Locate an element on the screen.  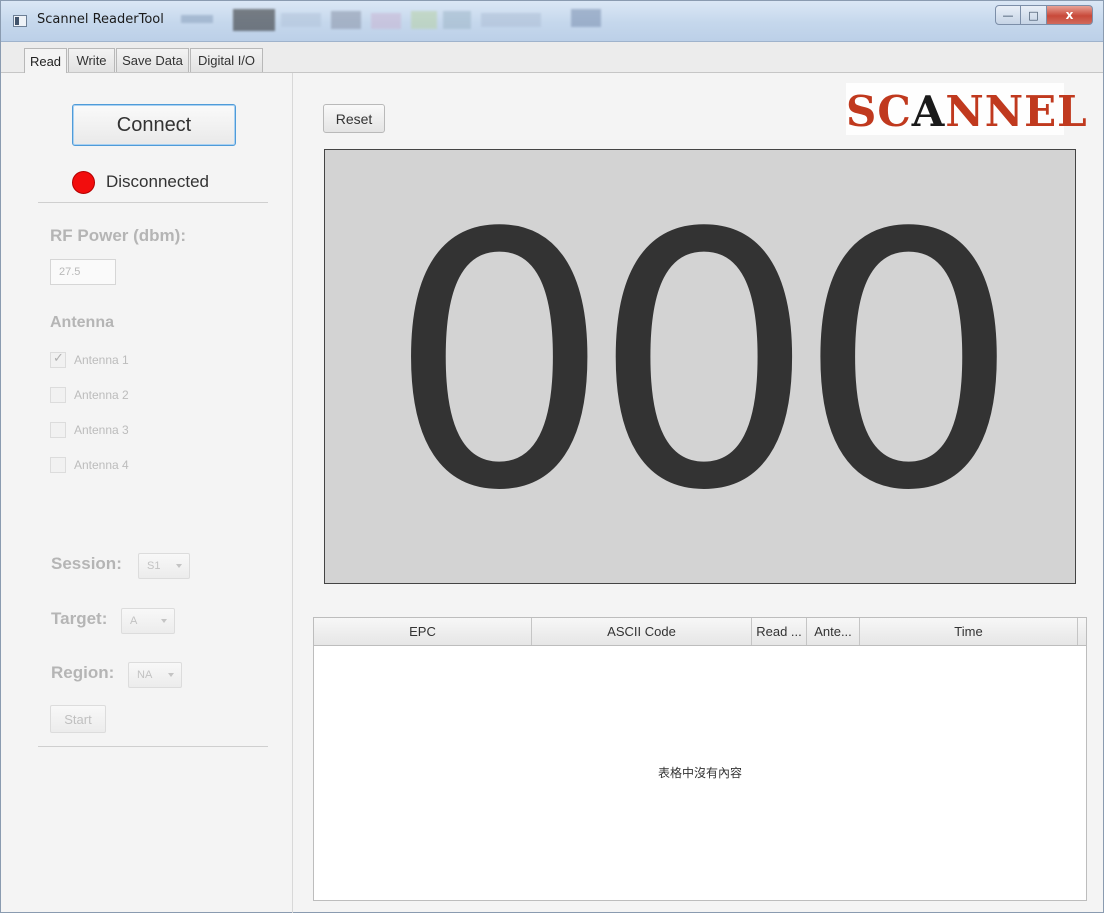
connection-status-indicator is located at coordinates (83, 182).